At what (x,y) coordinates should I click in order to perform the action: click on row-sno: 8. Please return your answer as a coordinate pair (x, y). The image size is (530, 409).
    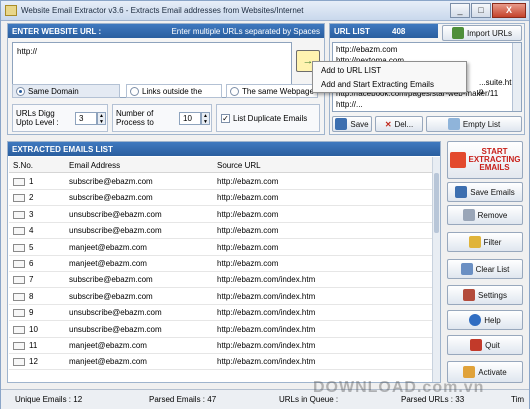
    Looking at the image, I should click on (31, 296).